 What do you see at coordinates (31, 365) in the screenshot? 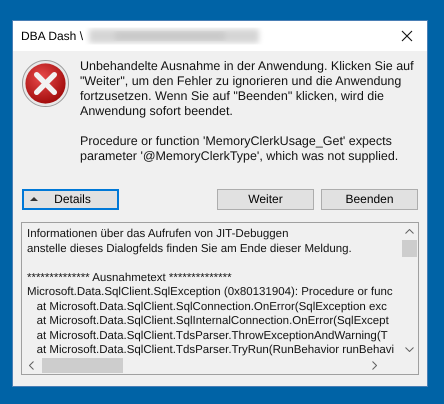
I see `scroll-left-icon` at bounding box center [31, 365].